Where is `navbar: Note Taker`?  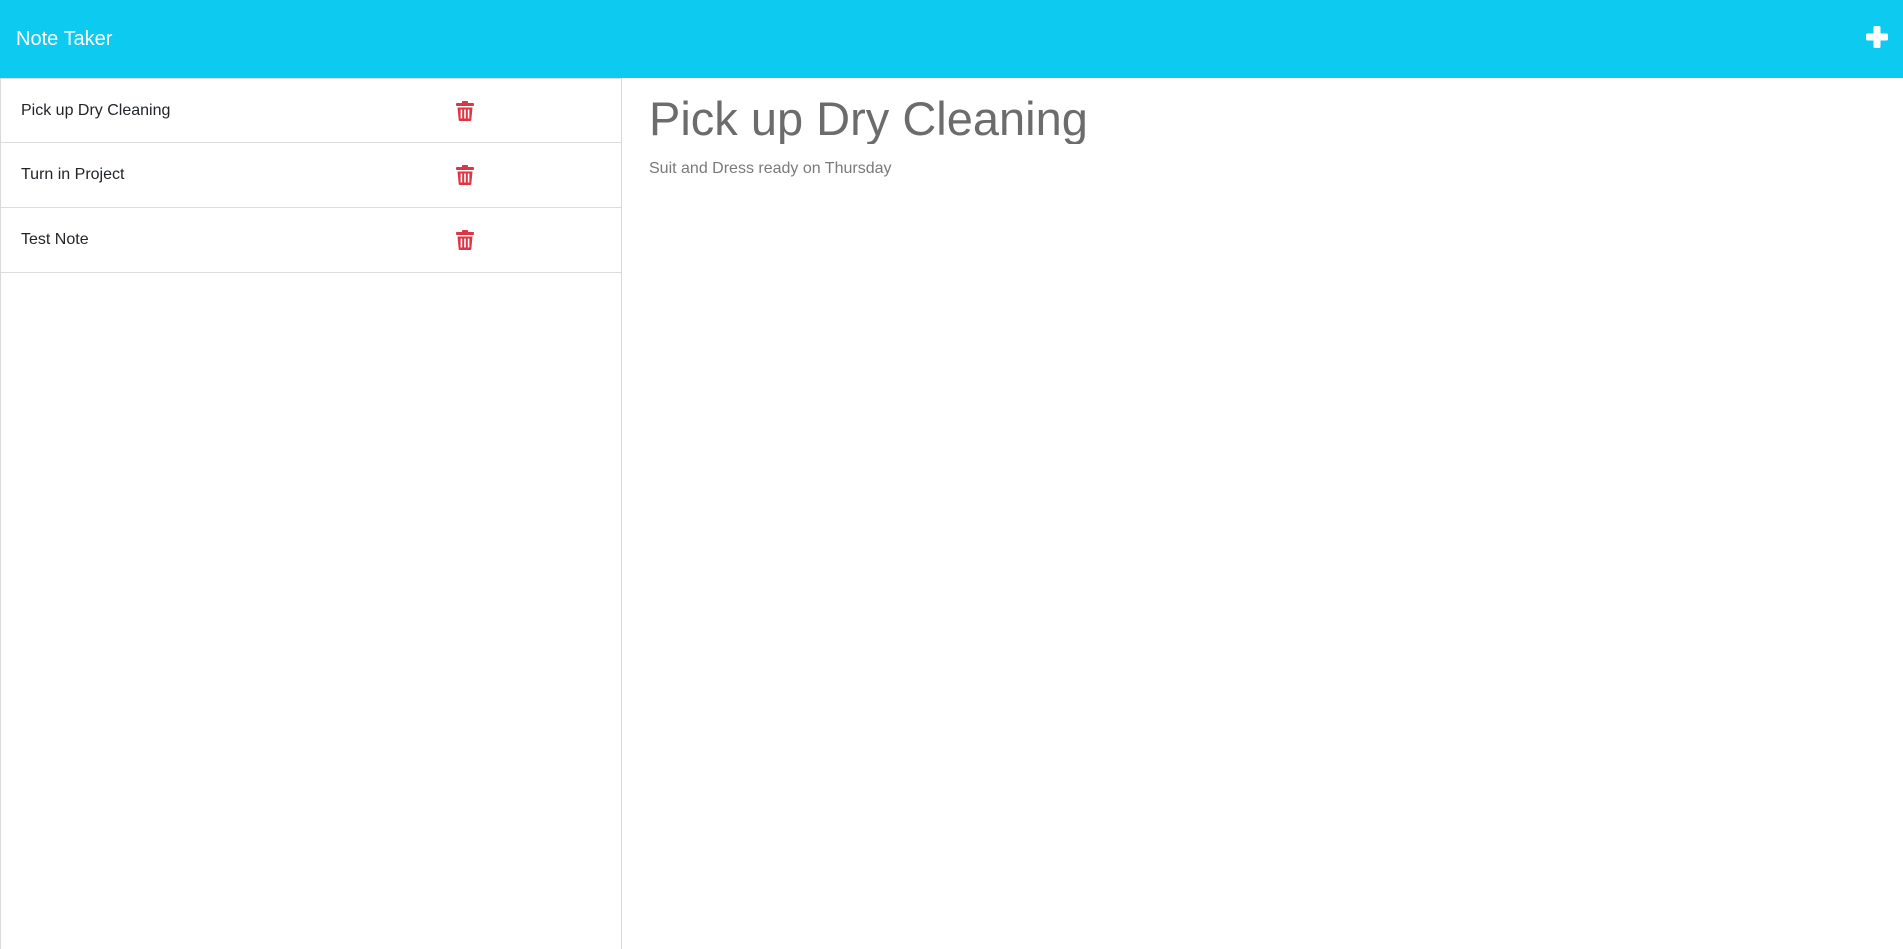
navbar: Note Taker is located at coordinates (951, 39).